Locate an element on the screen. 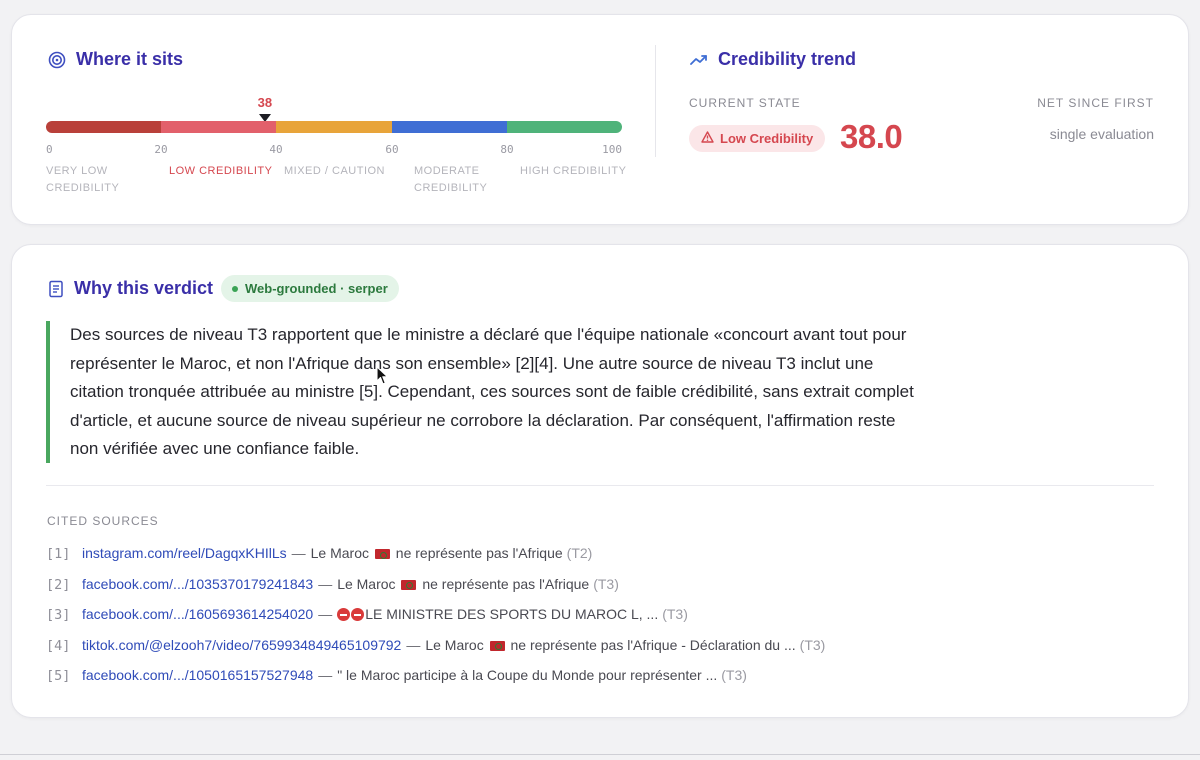 Image resolution: width=1200 pixels, height=760 pixels. target-icon is located at coordinates (57, 60).